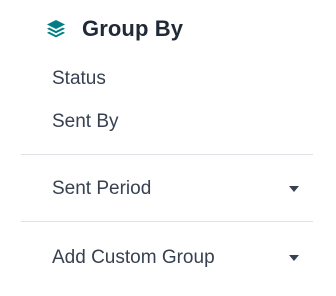 This screenshot has width=336, height=296. Describe the element at coordinates (182, 189) in the screenshot. I see `sent-period-dropdown: Sent Period` at that location.